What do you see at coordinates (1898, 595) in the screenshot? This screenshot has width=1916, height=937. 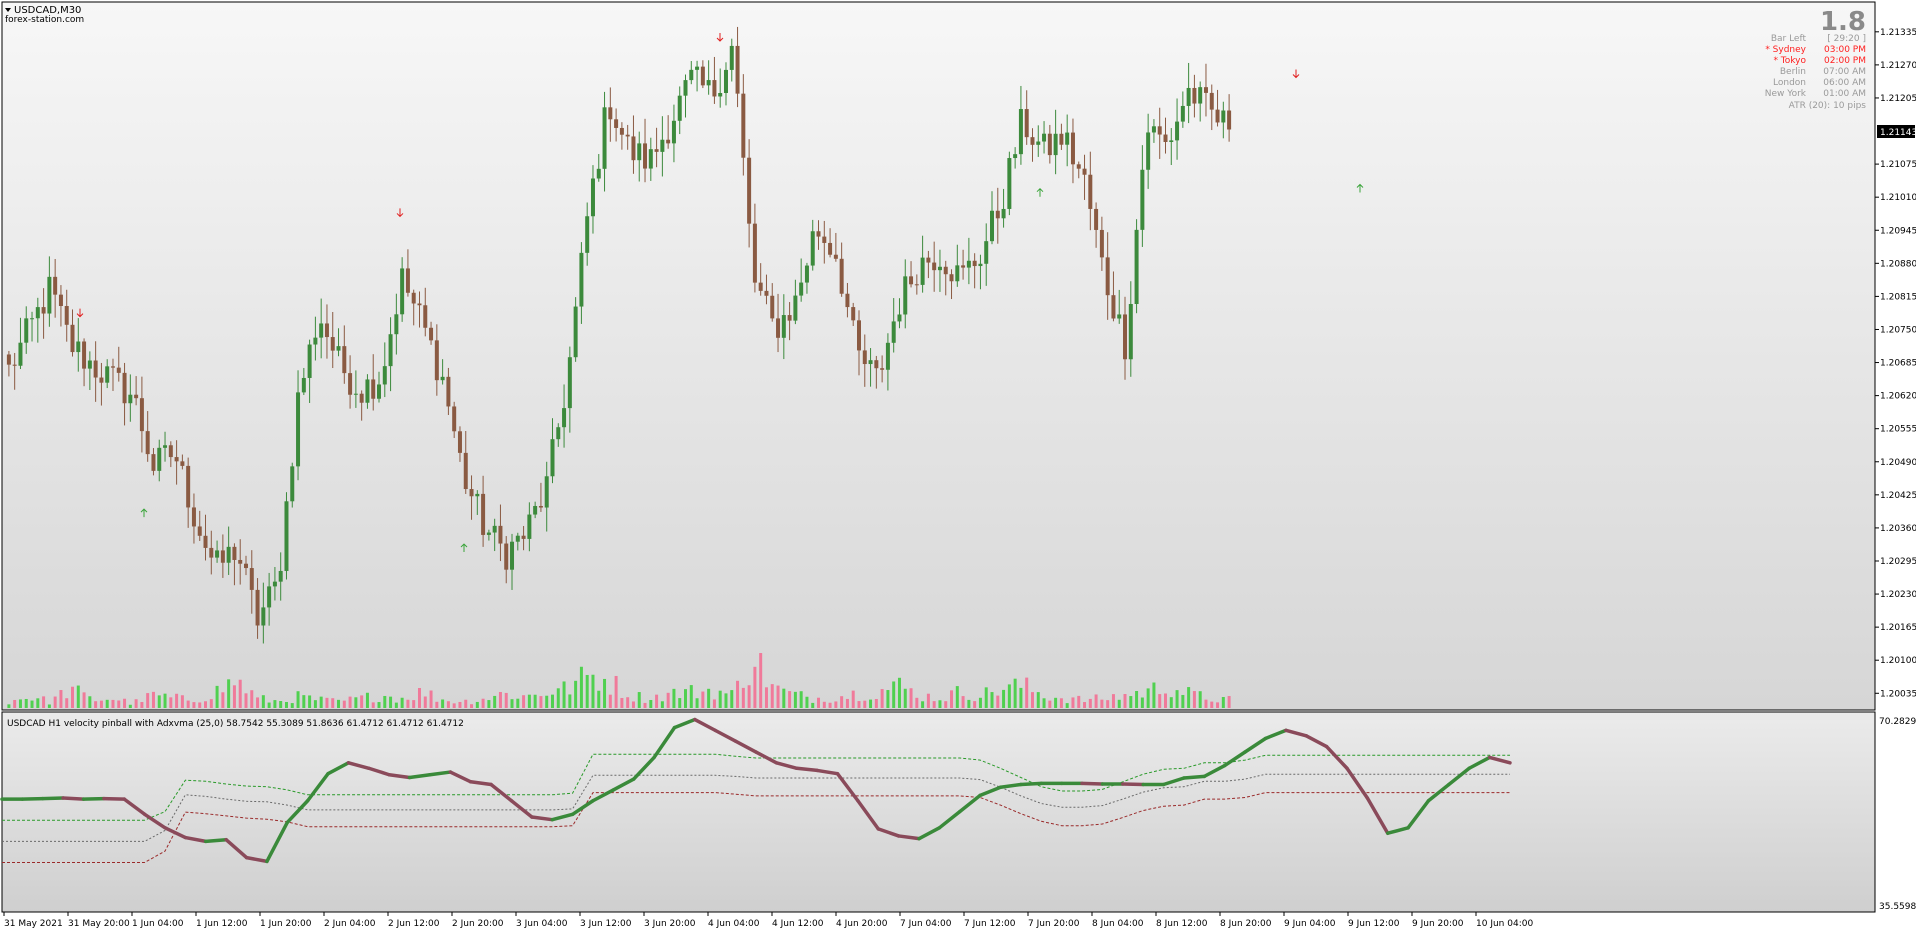 I see `price-tick-label: 1.20230` at bounding box center [1898, 595].